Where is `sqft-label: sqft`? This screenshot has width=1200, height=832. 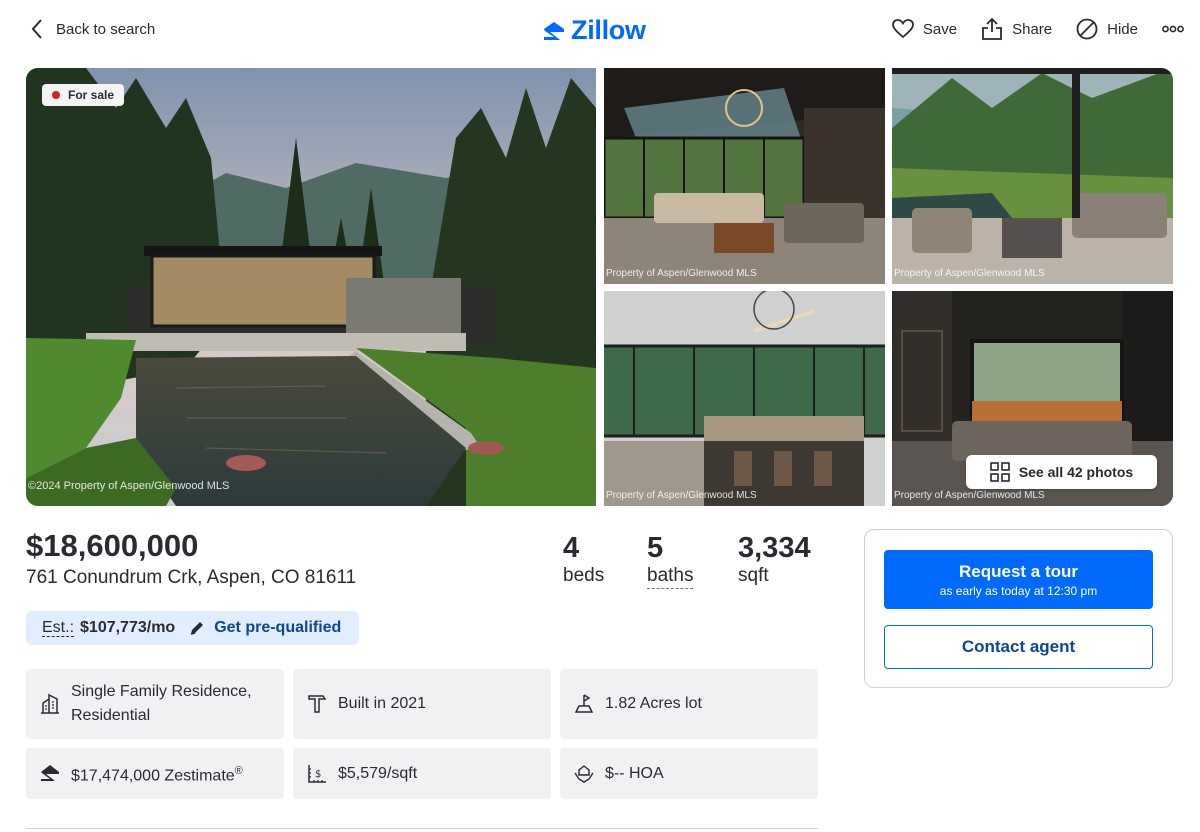
sqft-label: sqft is located at coordinates (753, 575).